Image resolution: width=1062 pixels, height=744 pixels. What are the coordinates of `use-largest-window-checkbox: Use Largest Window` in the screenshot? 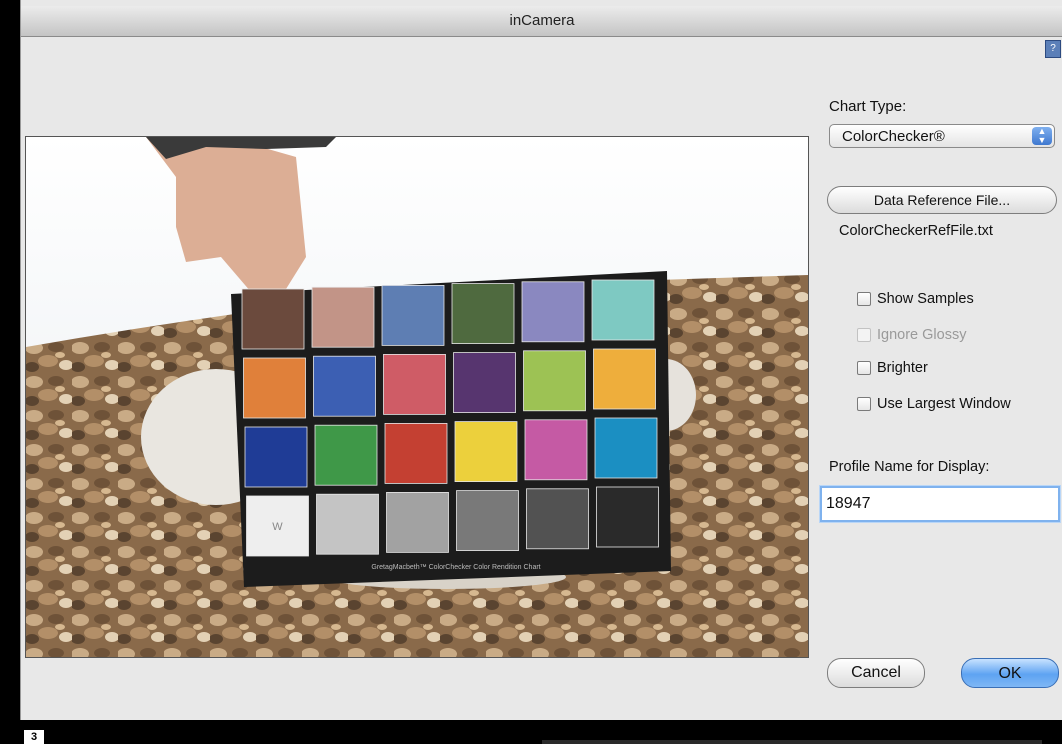 It's located at (934, 404).